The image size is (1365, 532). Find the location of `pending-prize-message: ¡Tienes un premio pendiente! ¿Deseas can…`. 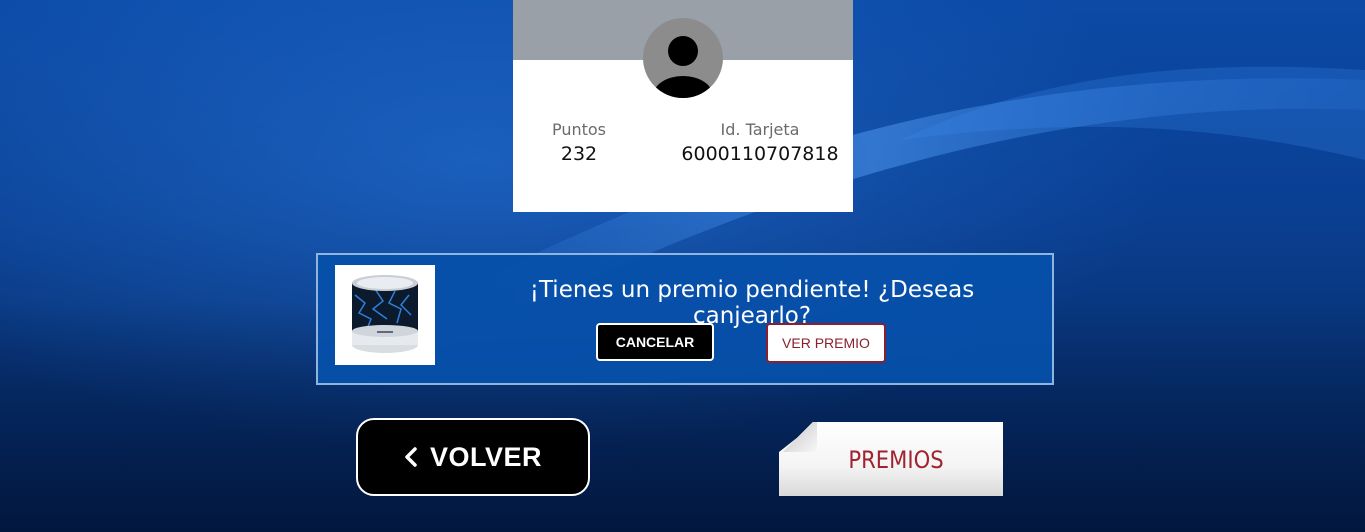

pending-prize-message: ¡Tienes un premio pendiente! ¿Deseas can… is located at coordinates (752, 303).